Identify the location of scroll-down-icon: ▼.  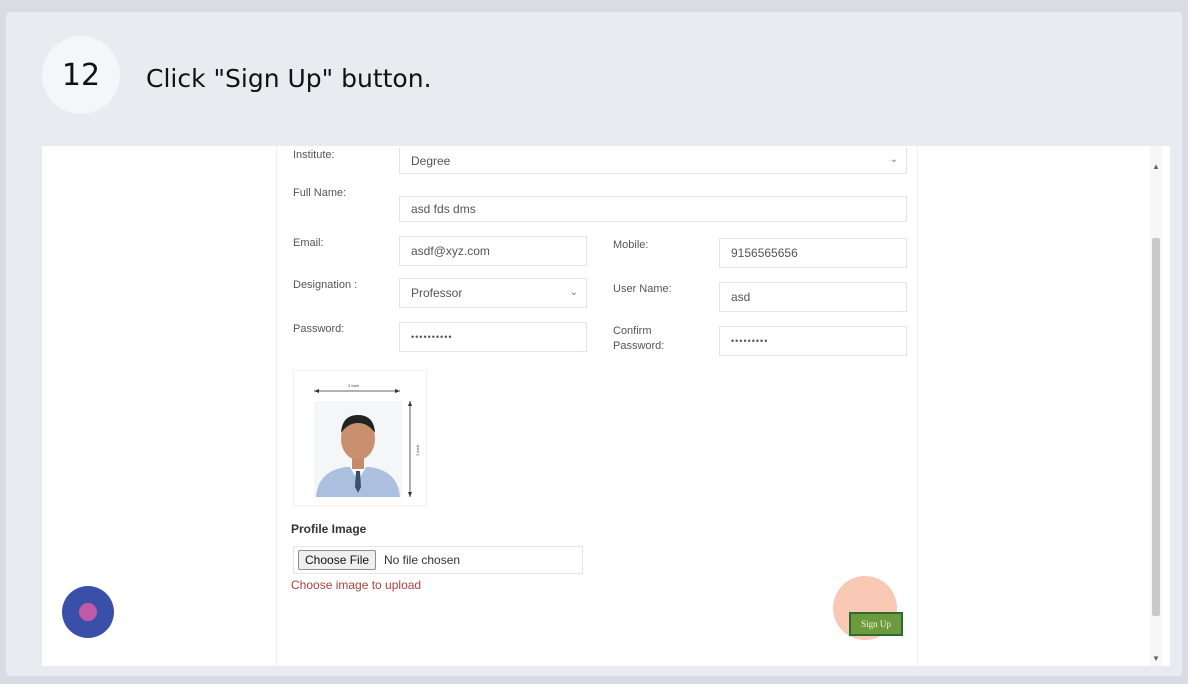
(1156, 658).